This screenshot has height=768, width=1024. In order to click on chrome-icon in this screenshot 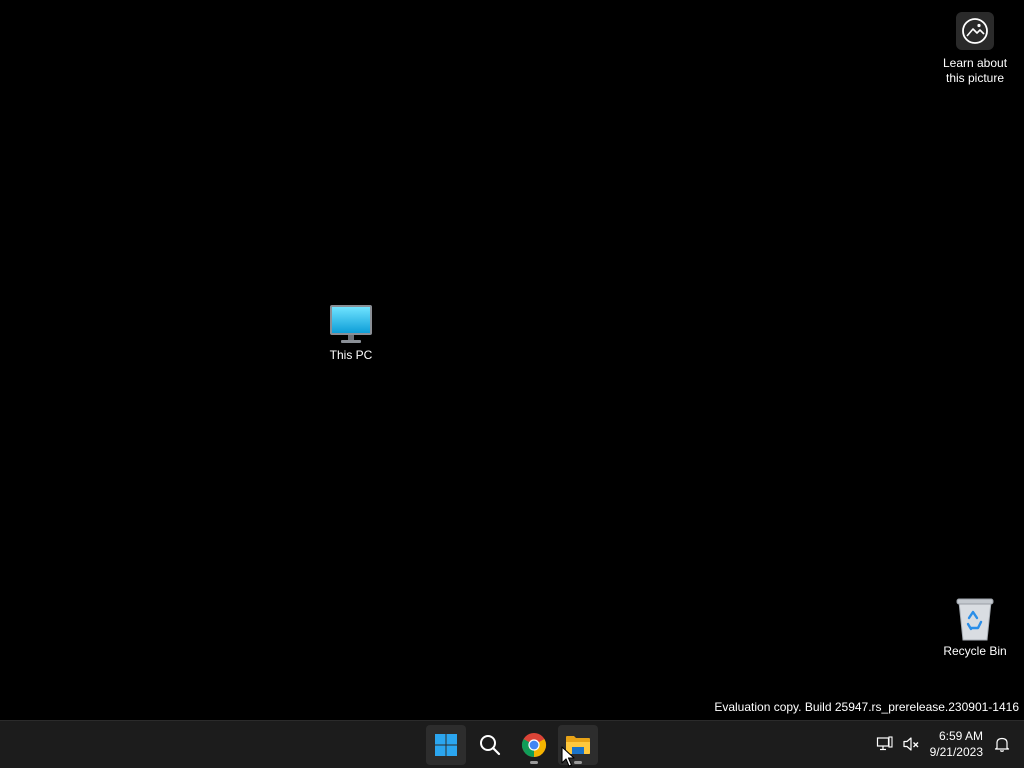, I will do `click(534, 745)`.